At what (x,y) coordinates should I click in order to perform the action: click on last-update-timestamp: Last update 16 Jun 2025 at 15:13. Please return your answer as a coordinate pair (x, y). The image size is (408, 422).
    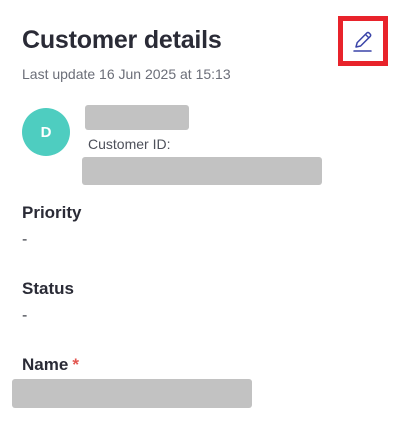
    Looking at the image, I should click on (126, 74).